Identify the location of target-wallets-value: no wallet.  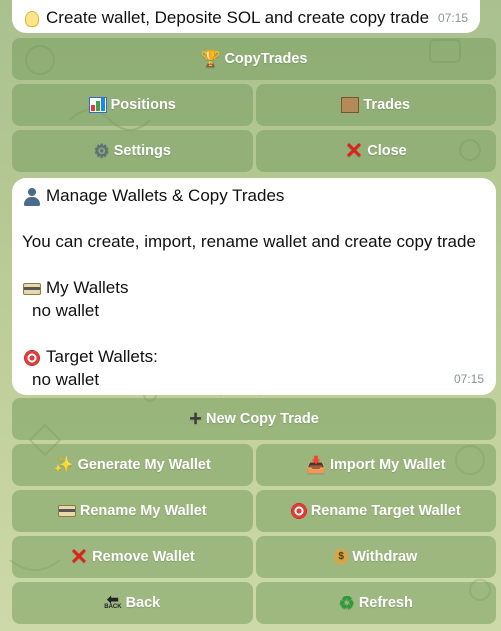
(66, 379).